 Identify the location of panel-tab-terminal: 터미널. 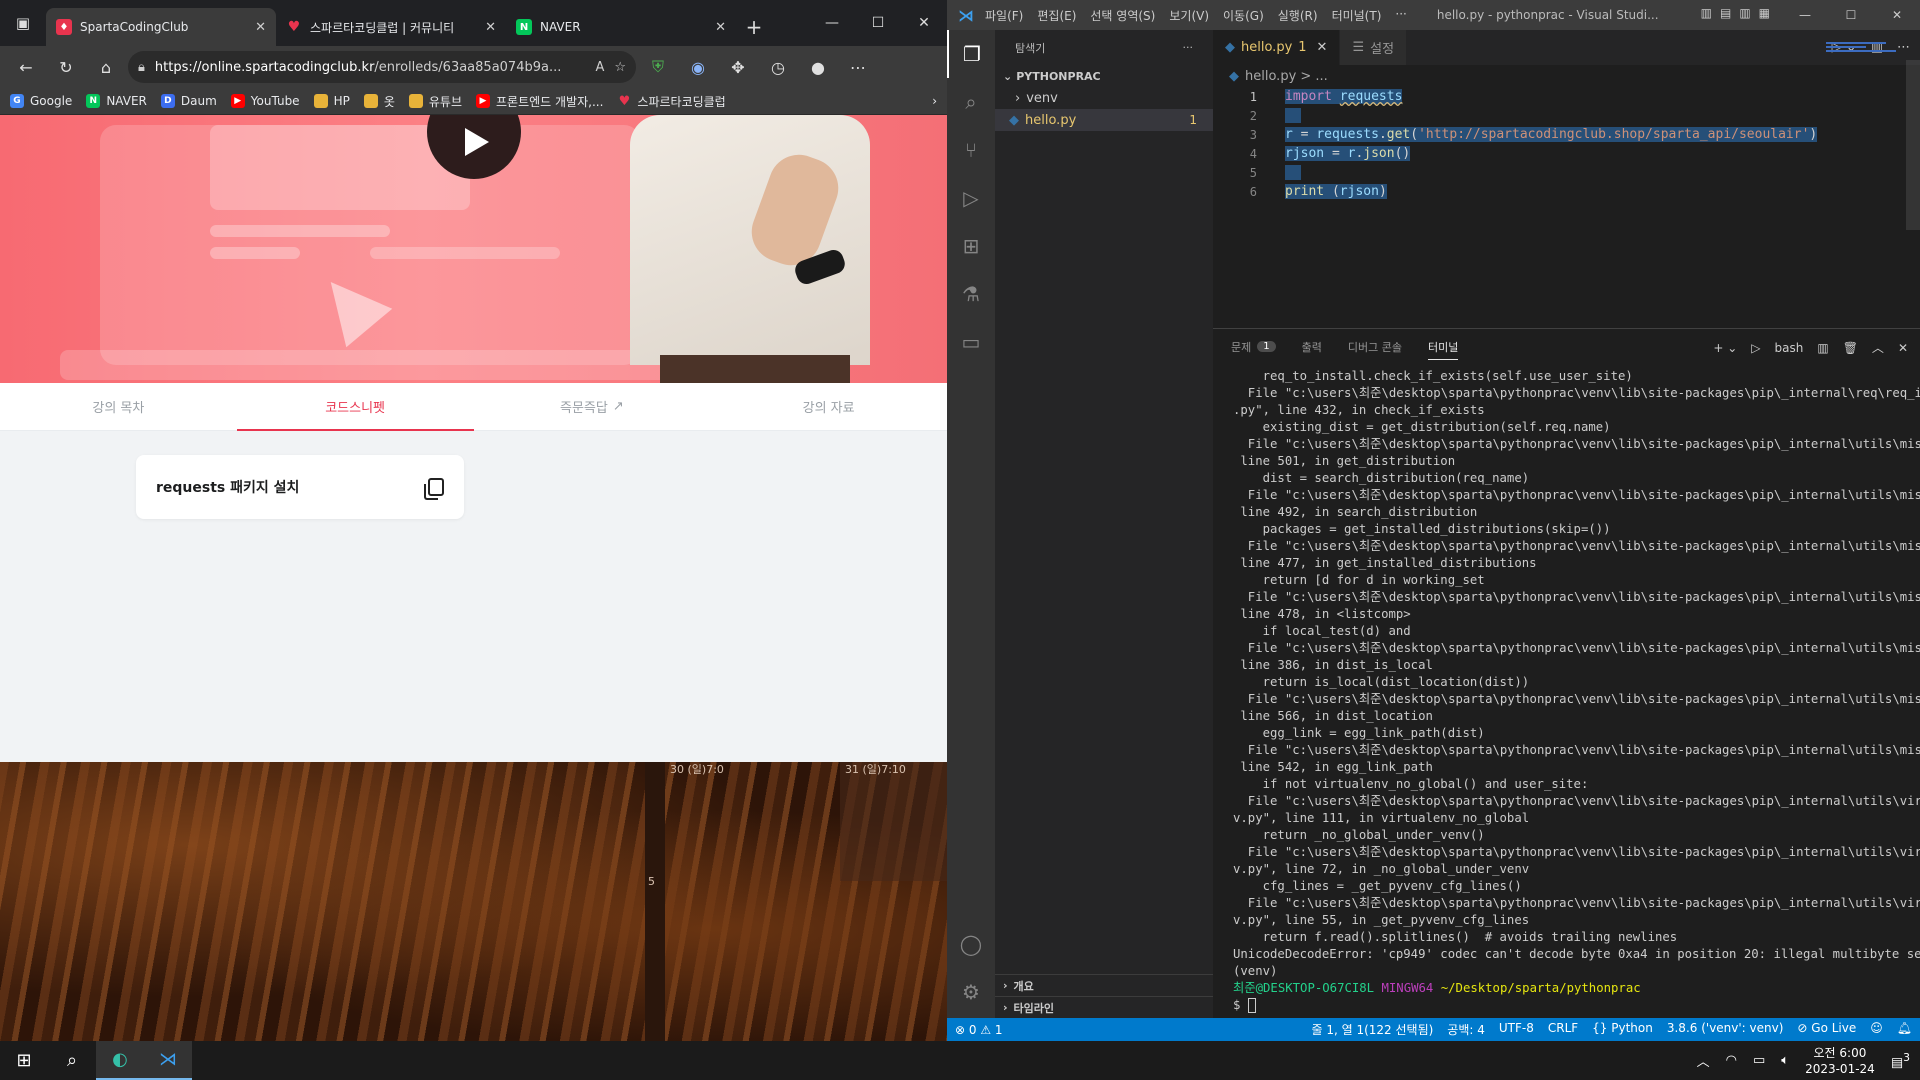
(1443, 349).